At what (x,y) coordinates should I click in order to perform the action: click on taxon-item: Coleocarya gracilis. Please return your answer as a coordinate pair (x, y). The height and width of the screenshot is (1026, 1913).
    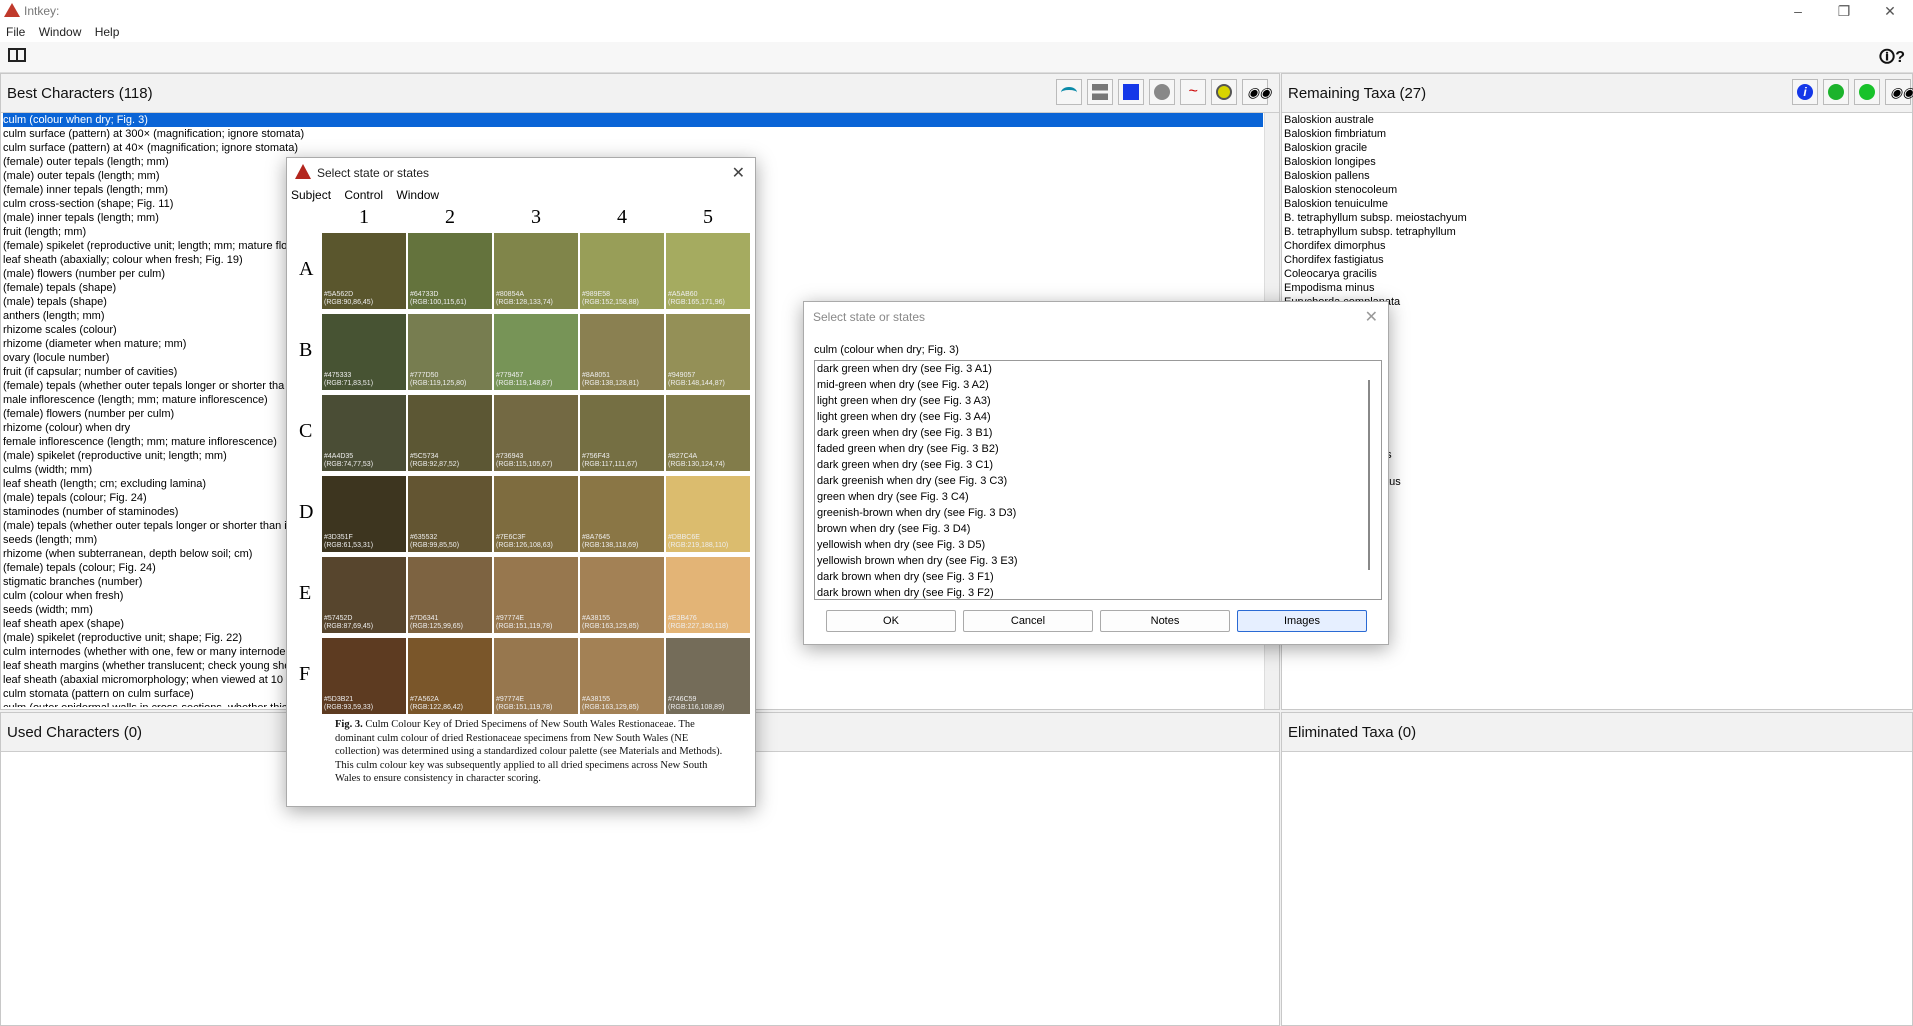
    Looking at the image, I should click on (1590, 274).